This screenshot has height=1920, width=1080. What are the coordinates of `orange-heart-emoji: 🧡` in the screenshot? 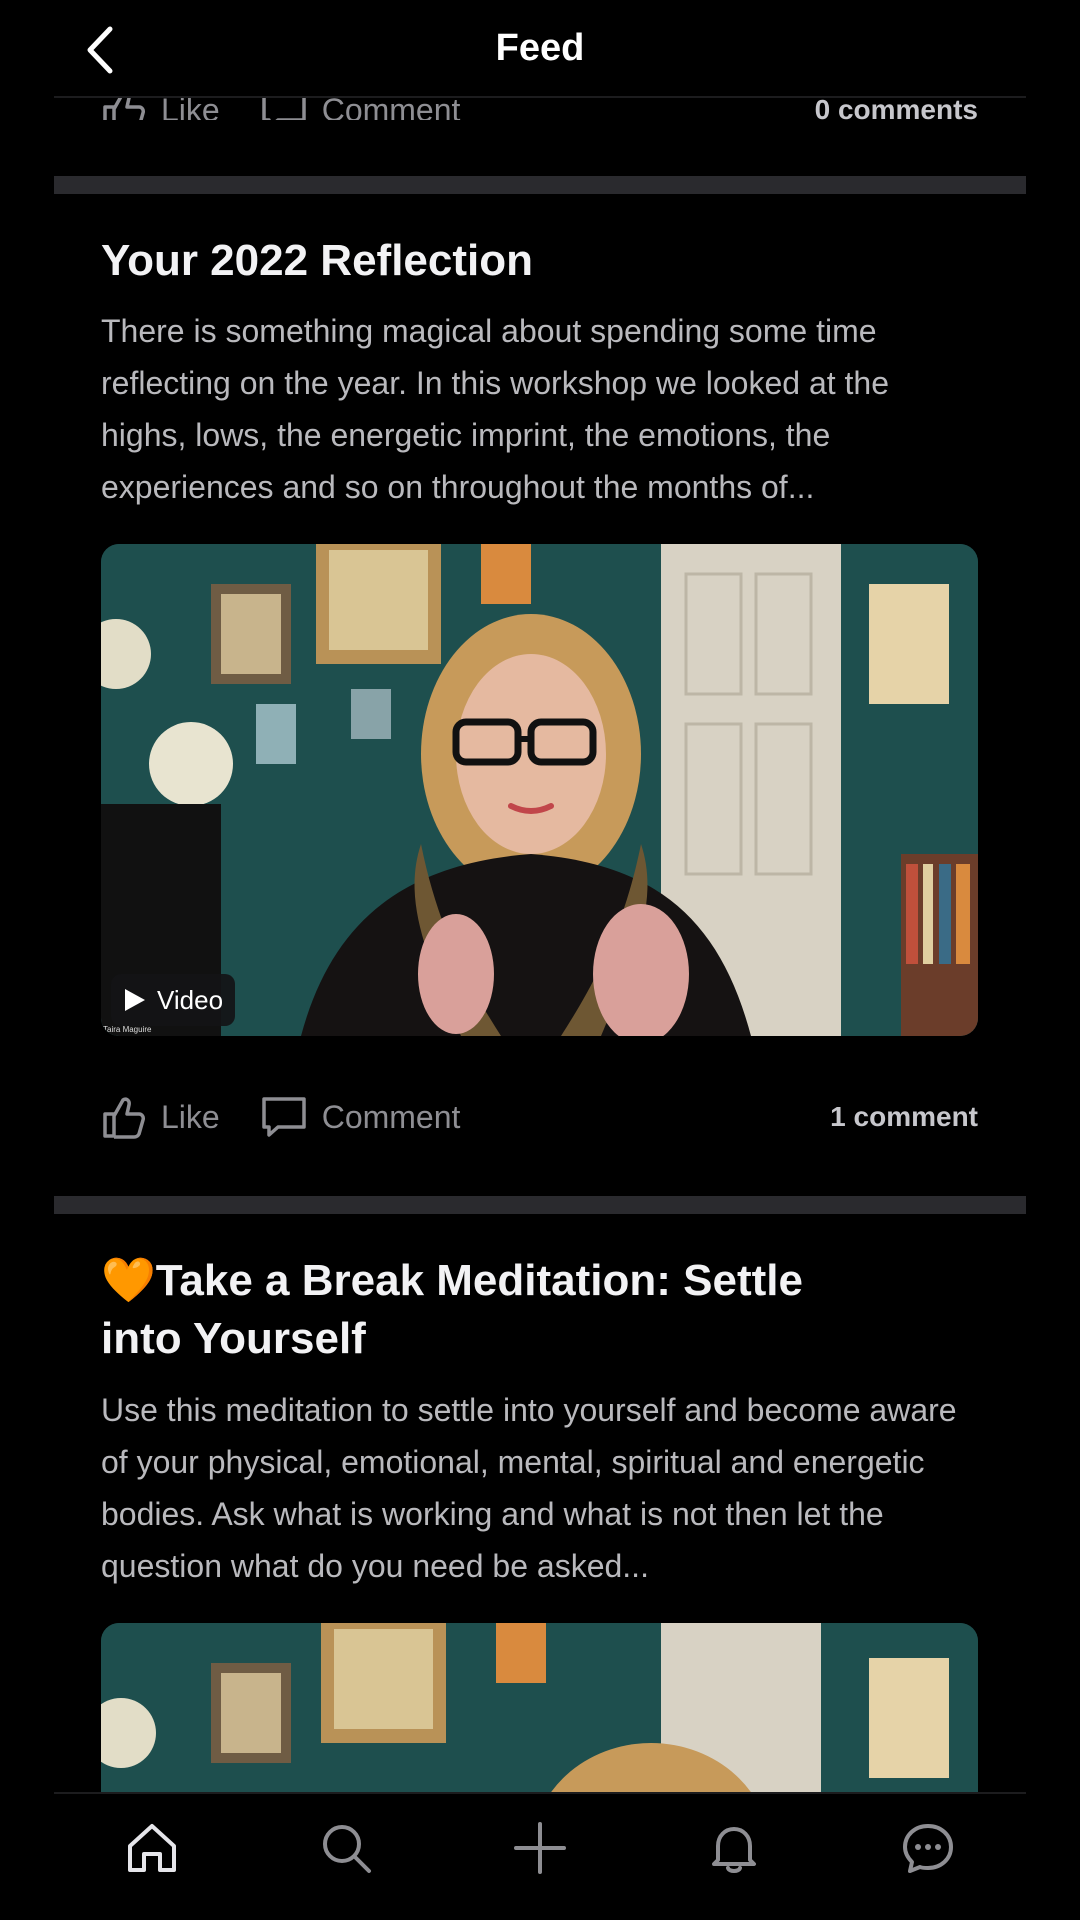 It's located at (128, 1280).